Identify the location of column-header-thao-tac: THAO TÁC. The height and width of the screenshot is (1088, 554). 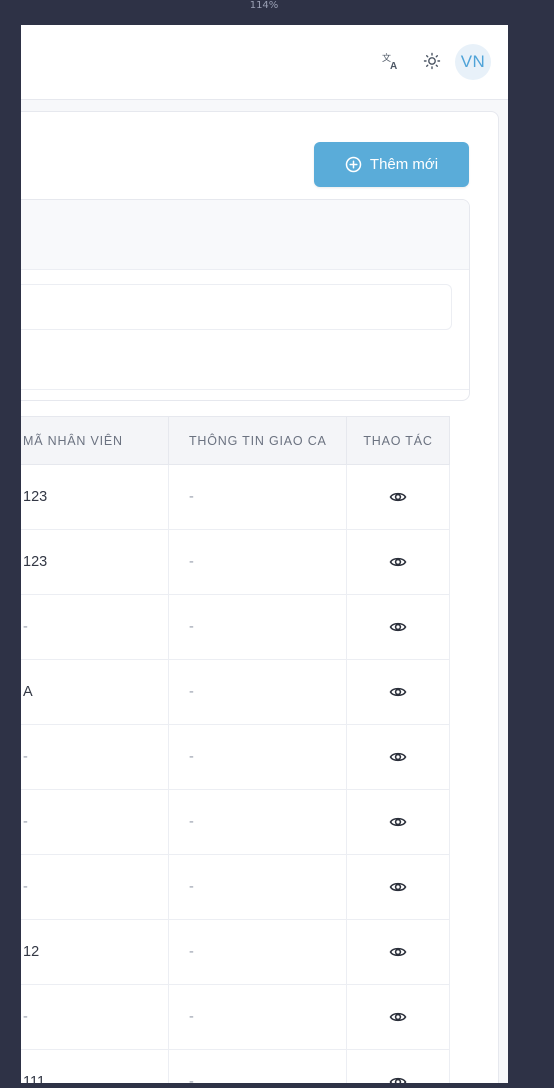
(398, 440).